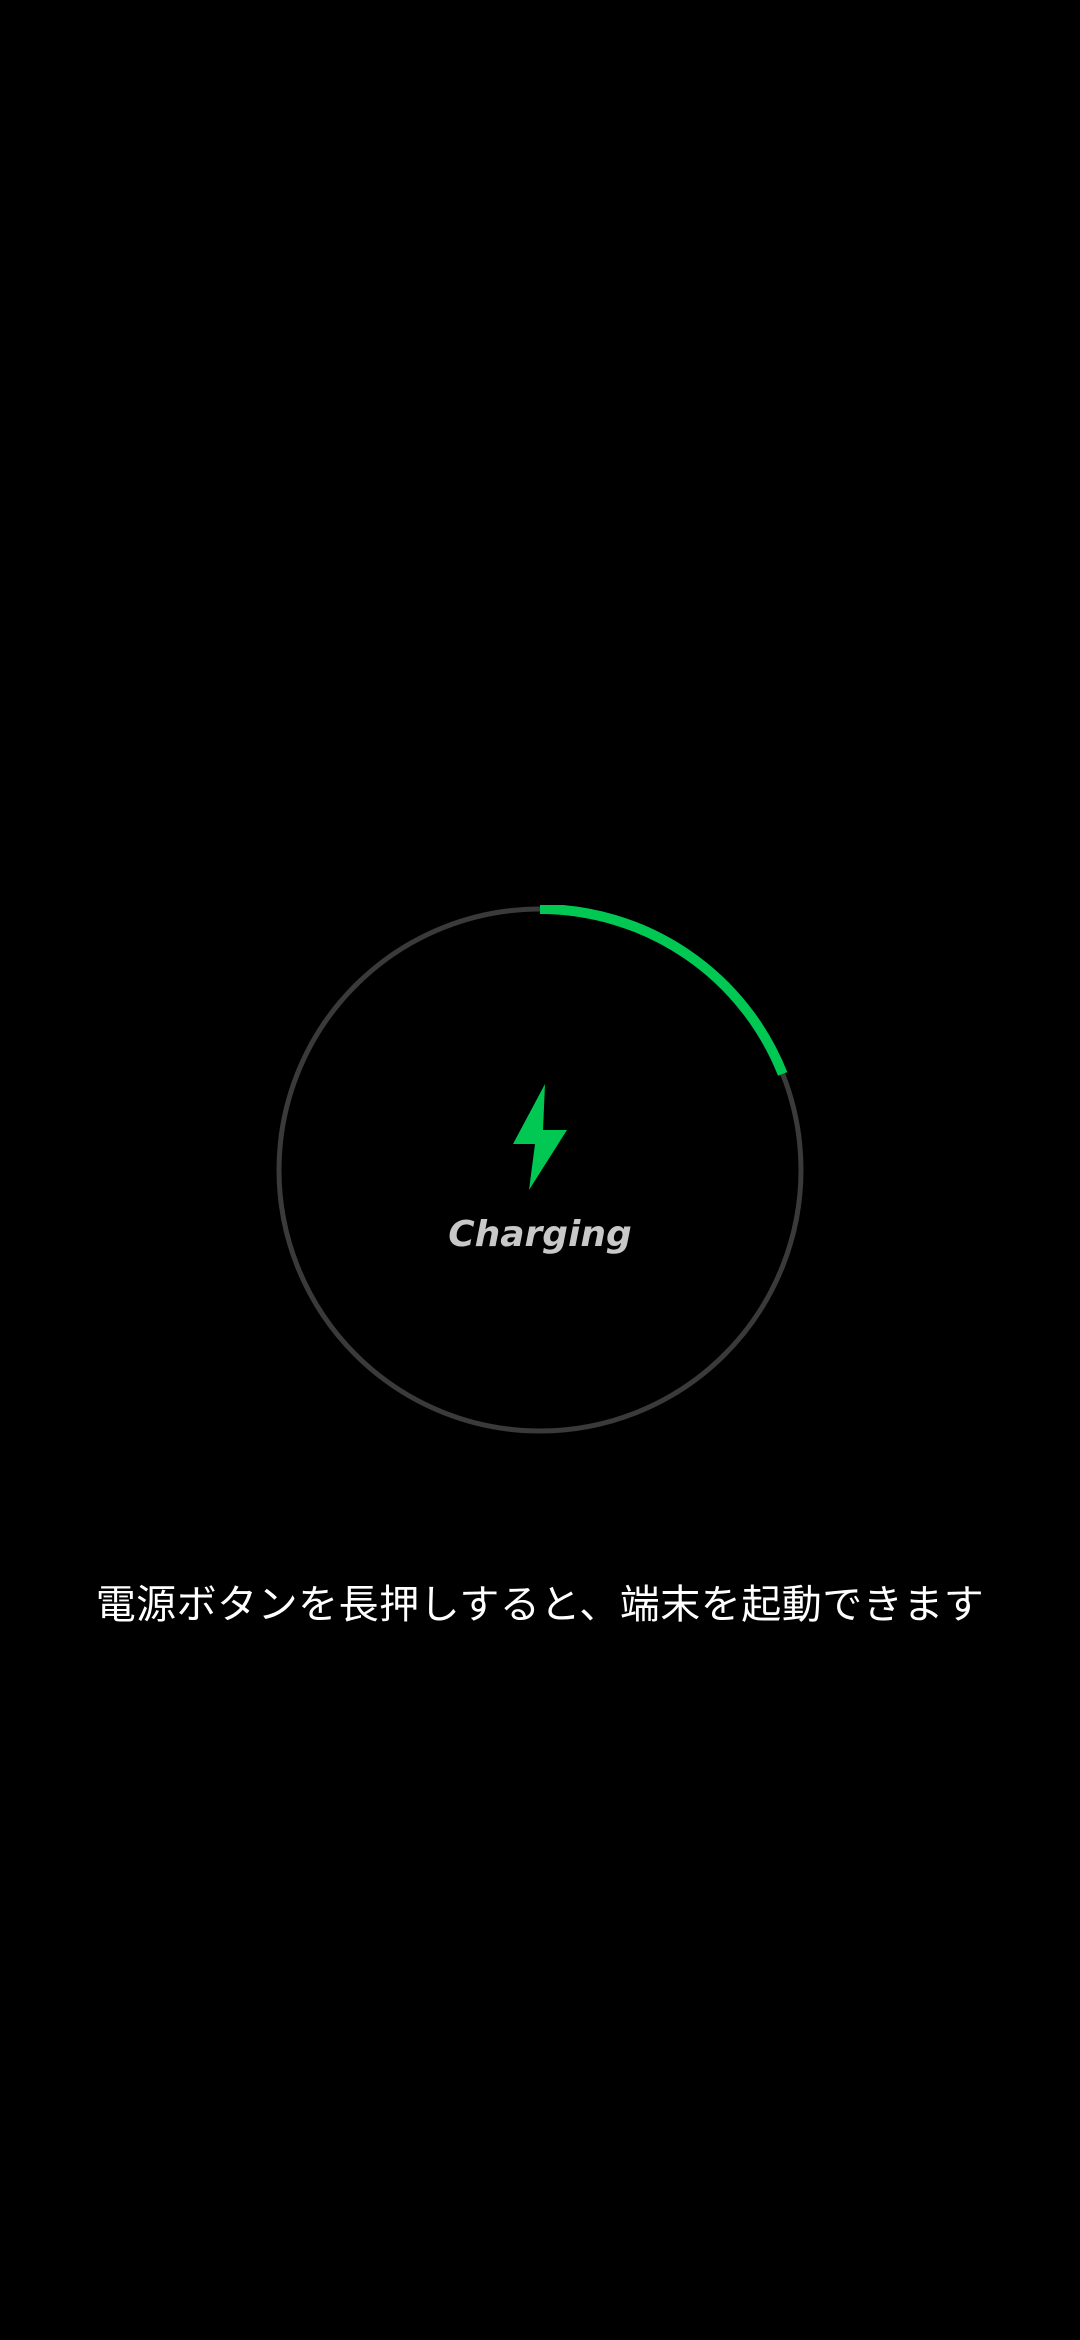  What do you see at coordinates (540, 1234) in the screenshot?
I see `charging-status-label: Charging` at bounding box center [540, 1234].